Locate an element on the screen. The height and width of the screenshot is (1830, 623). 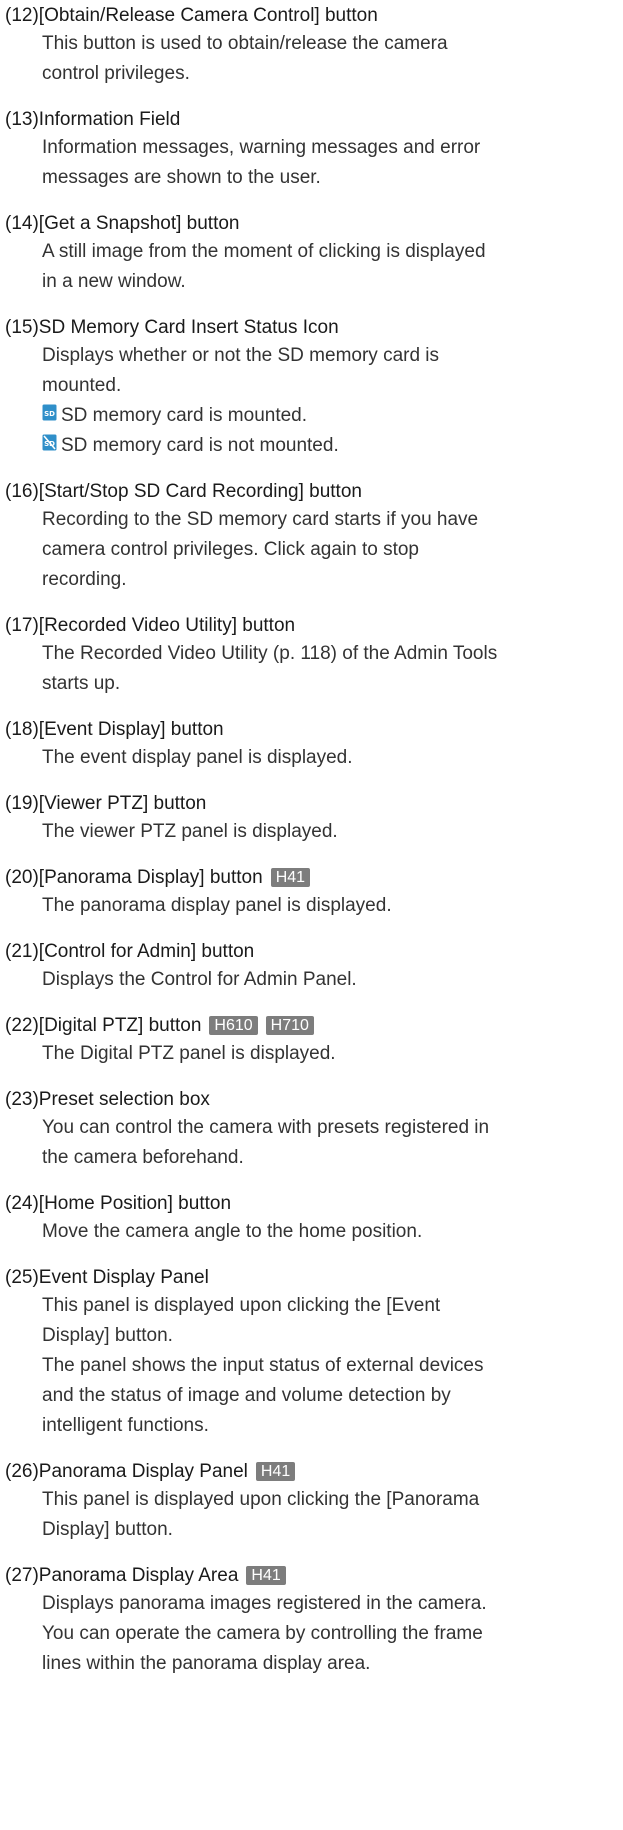
entry-title-text: (17)[Recorded Video Utility] button is located at coordinates (150, 625).